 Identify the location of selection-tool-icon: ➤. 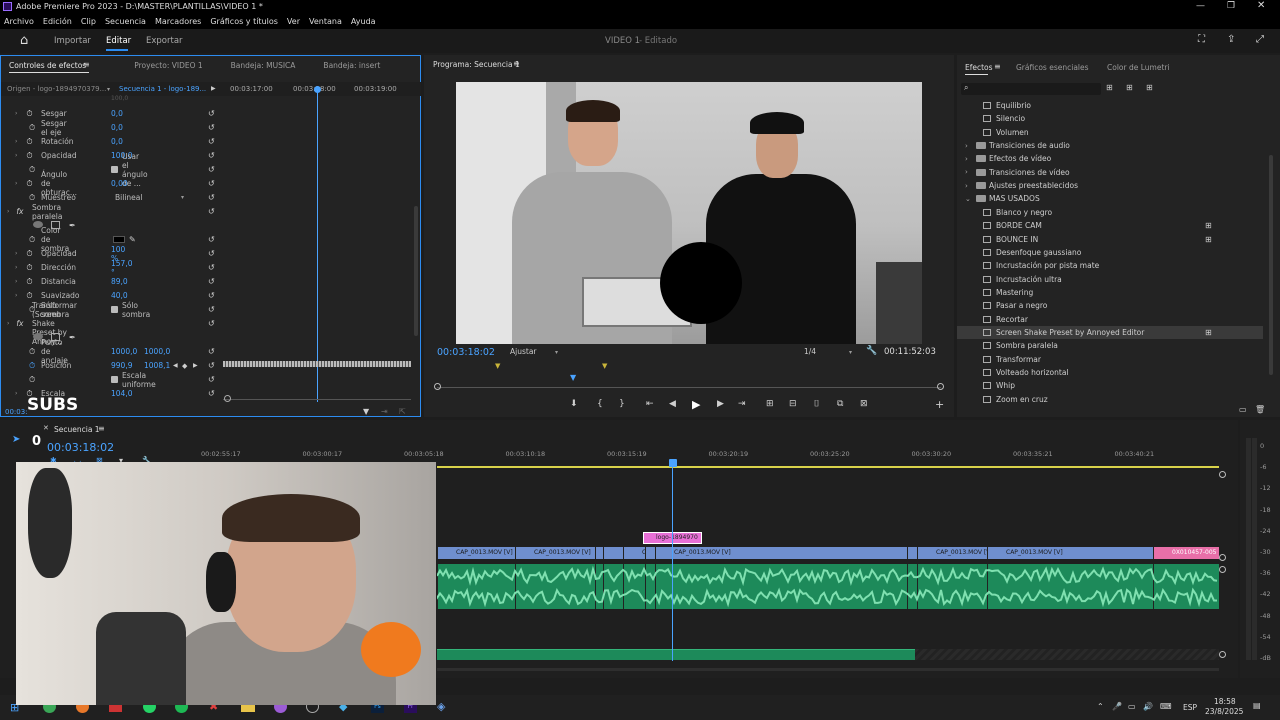
(16, 439).